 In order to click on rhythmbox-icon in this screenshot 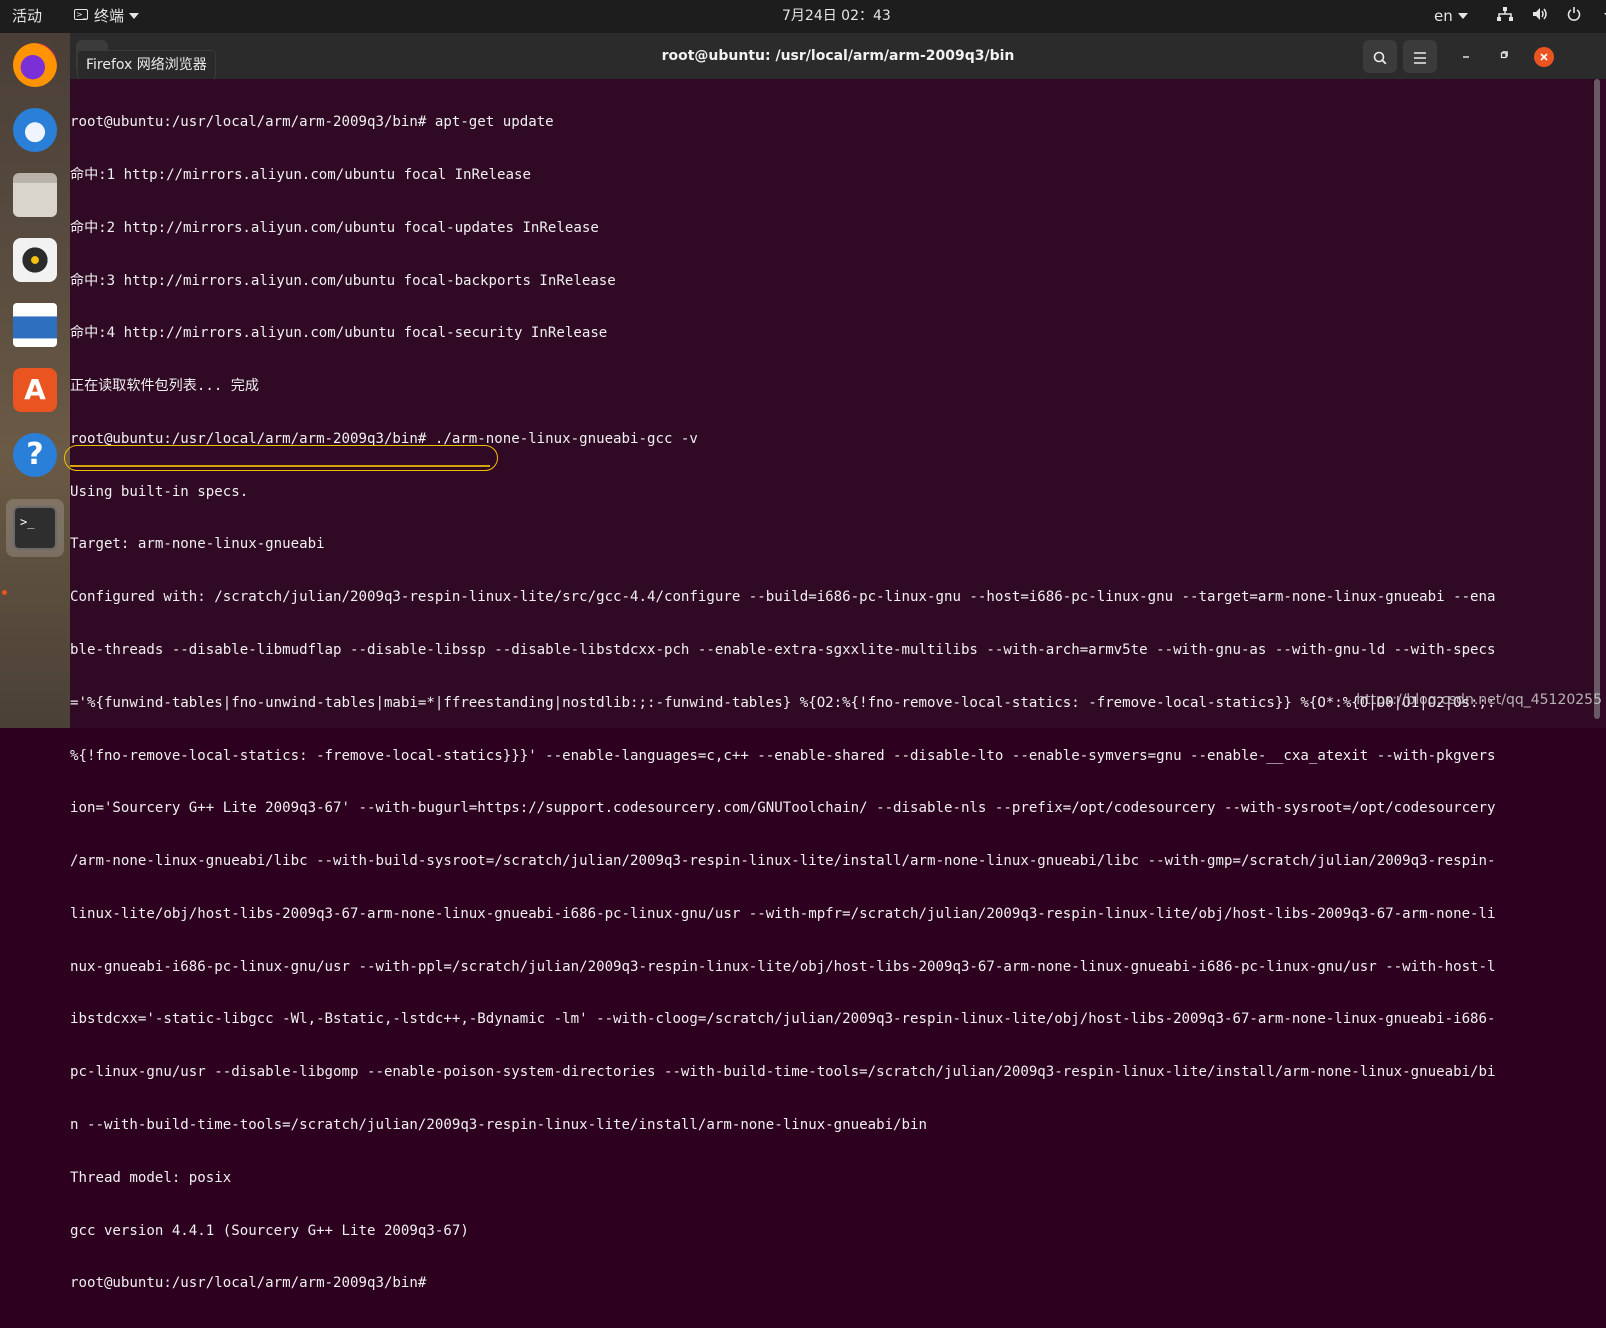, I will do `click(35, 260)`.